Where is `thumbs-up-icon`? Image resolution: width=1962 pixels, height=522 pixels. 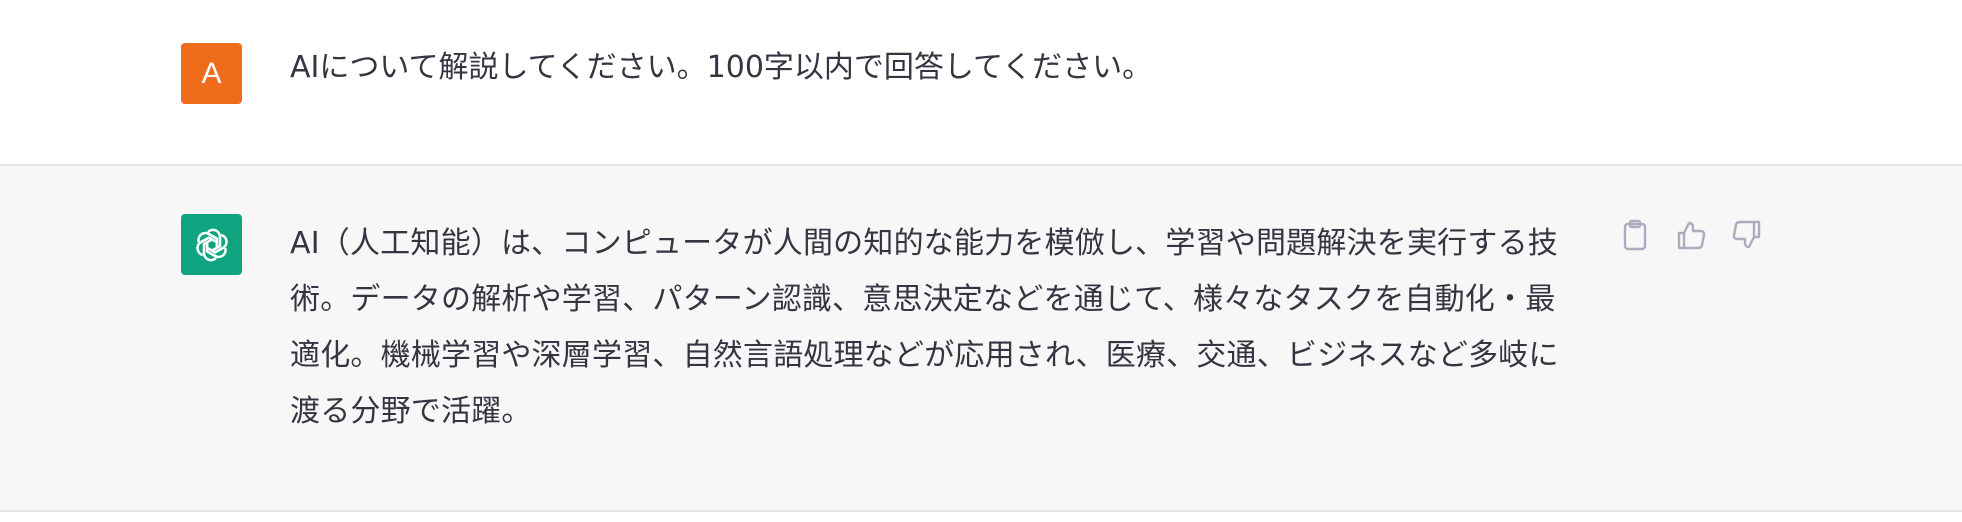
thumbs-up-icon is located at coordinates (1691, 235).